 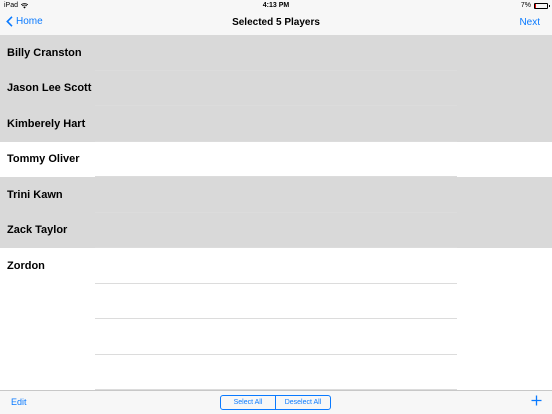 What do you see at coordinates (276, 88) in the screenshot?
I see `player-row: Jason Lee Scott` at bounding box center [276, 88].